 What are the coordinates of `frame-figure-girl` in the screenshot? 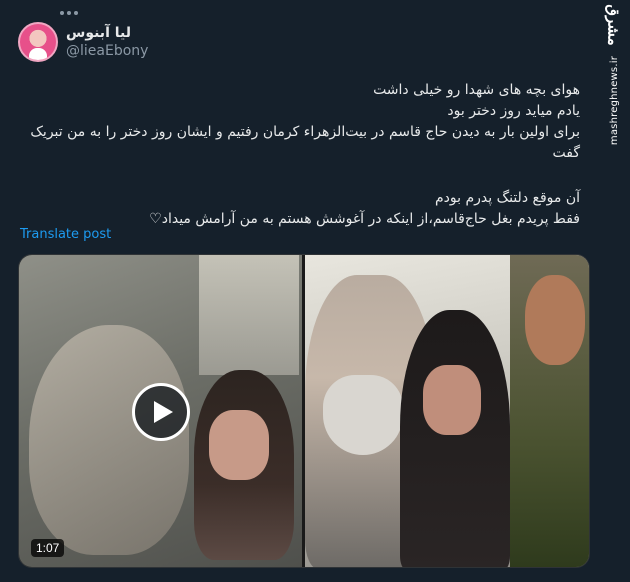 It's located at (455, 438).